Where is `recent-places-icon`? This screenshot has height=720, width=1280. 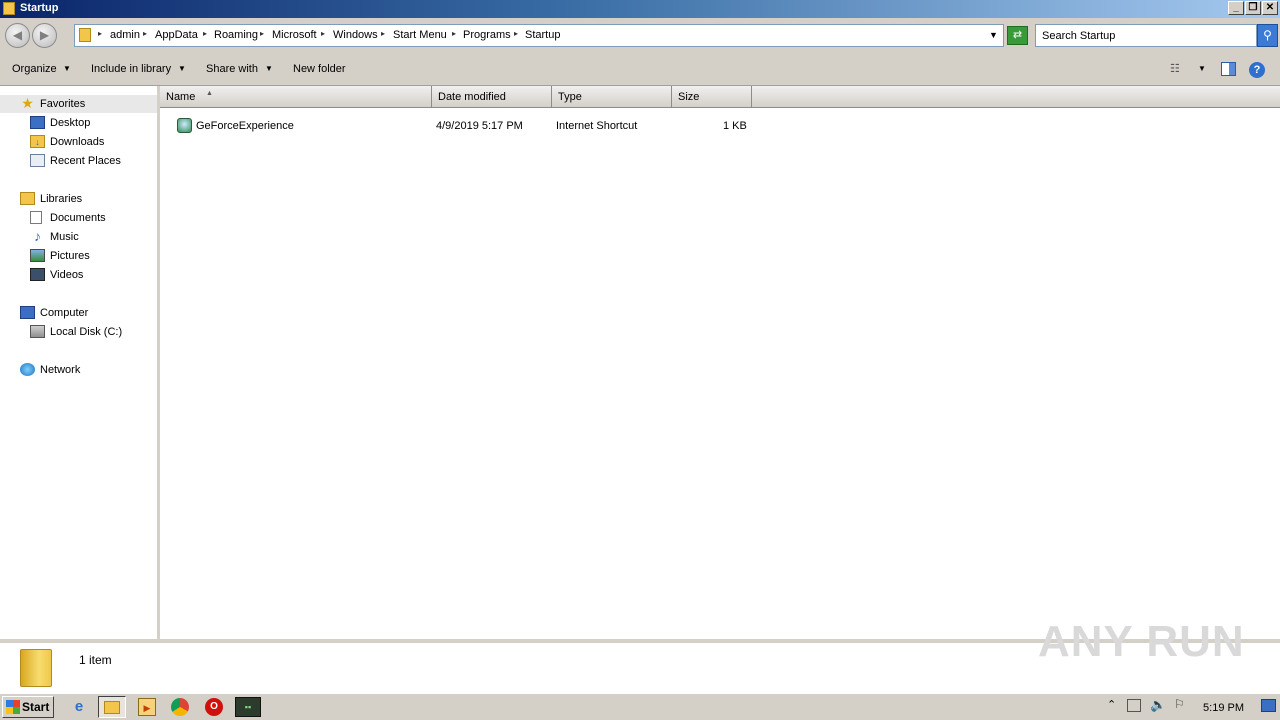
recent-places-icon is located at coordinates (37, 160).